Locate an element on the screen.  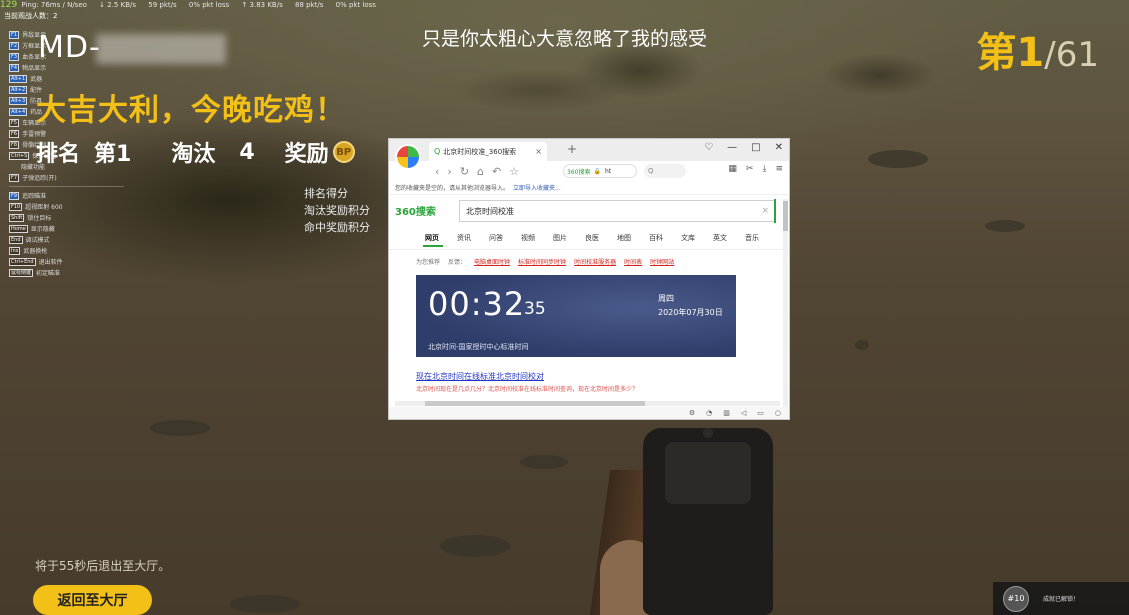
net-stat: ↑ 3.83 KB/s is located at coordinates (262, 5).